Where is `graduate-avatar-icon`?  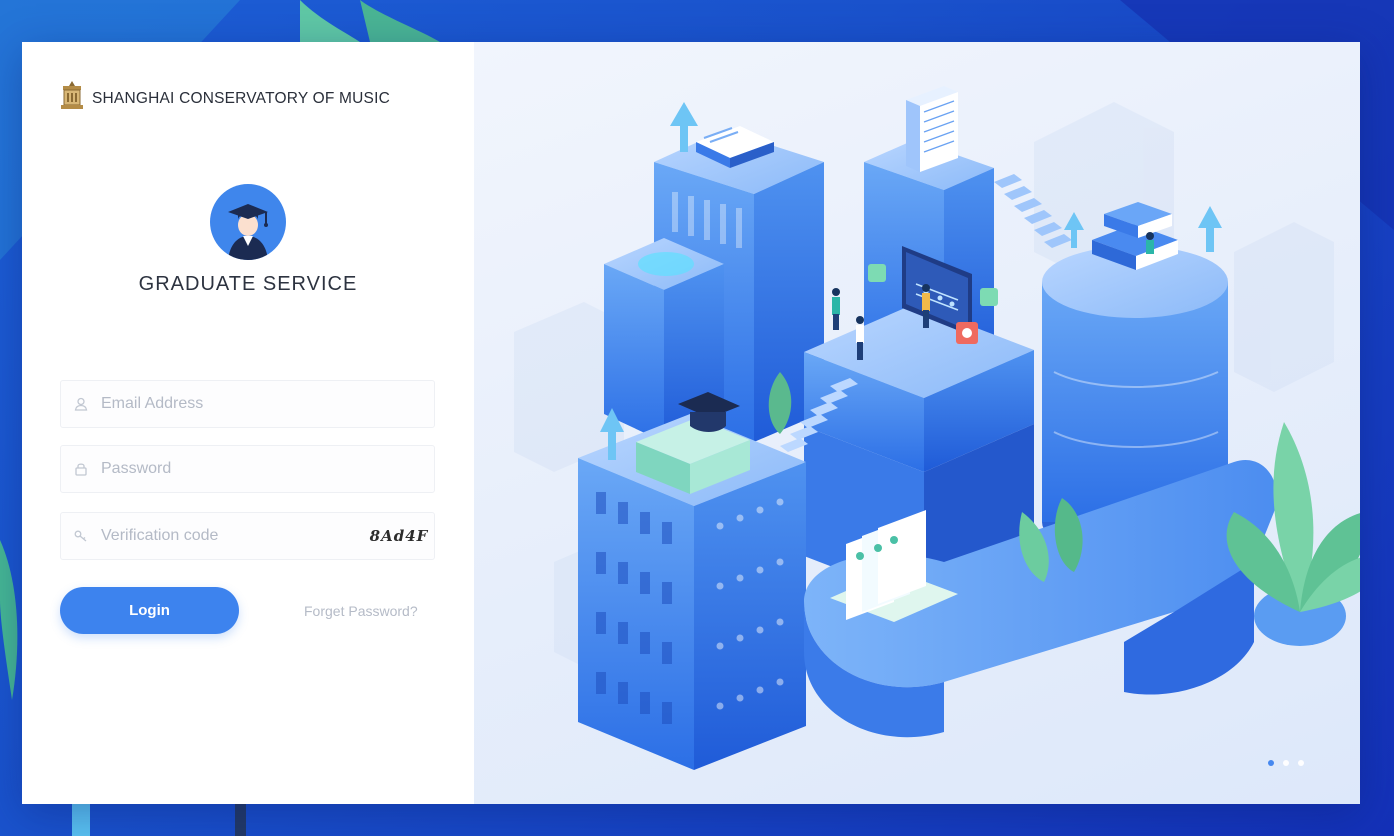
graduate-avatar-icon is located at coordinates (248, 222).